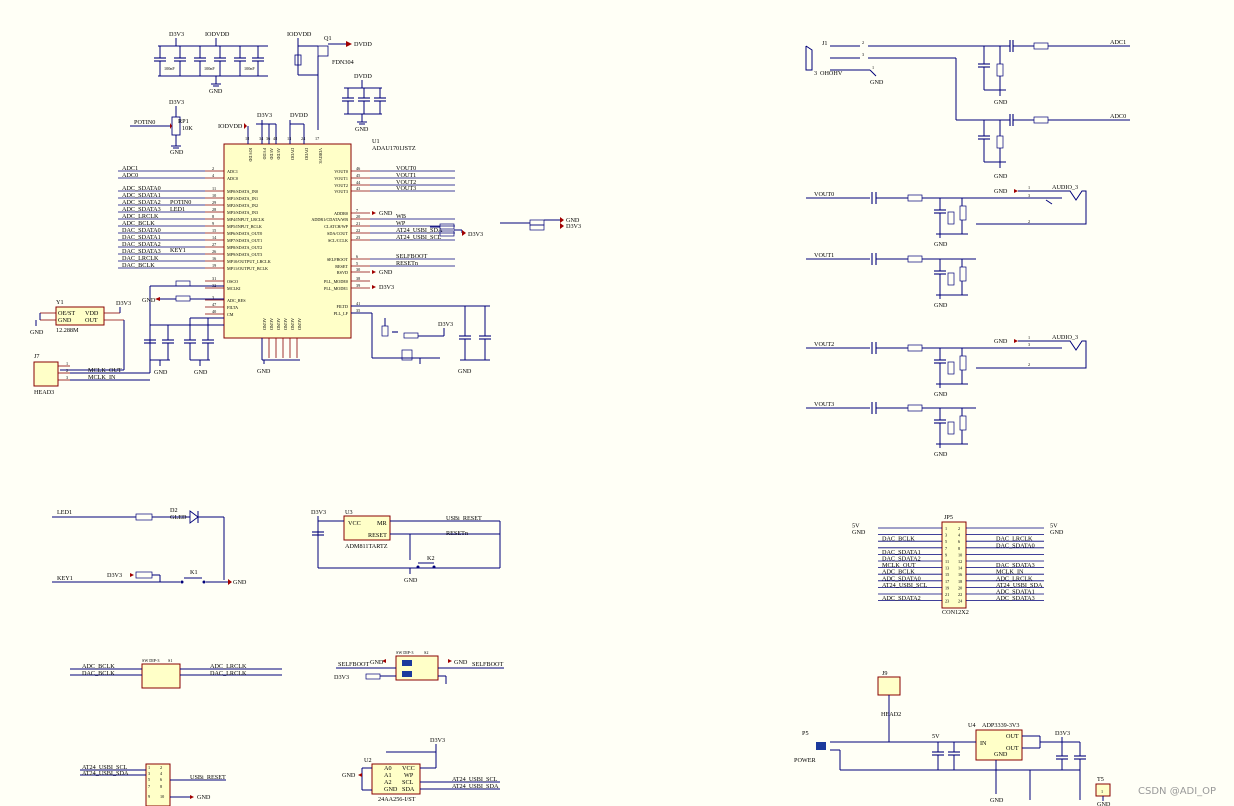 The image size is (1234, 806). I want to click on u1-ref: U1, so click(376, 141).